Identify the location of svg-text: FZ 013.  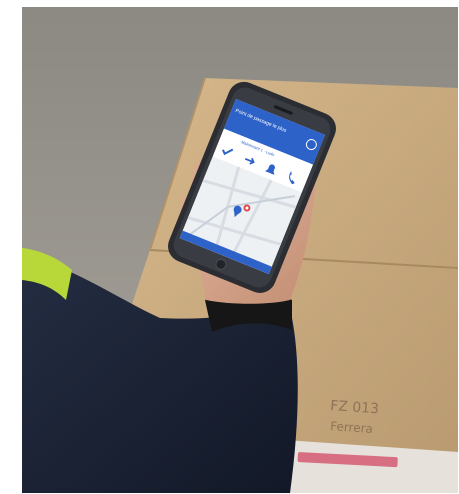
(355, 407).